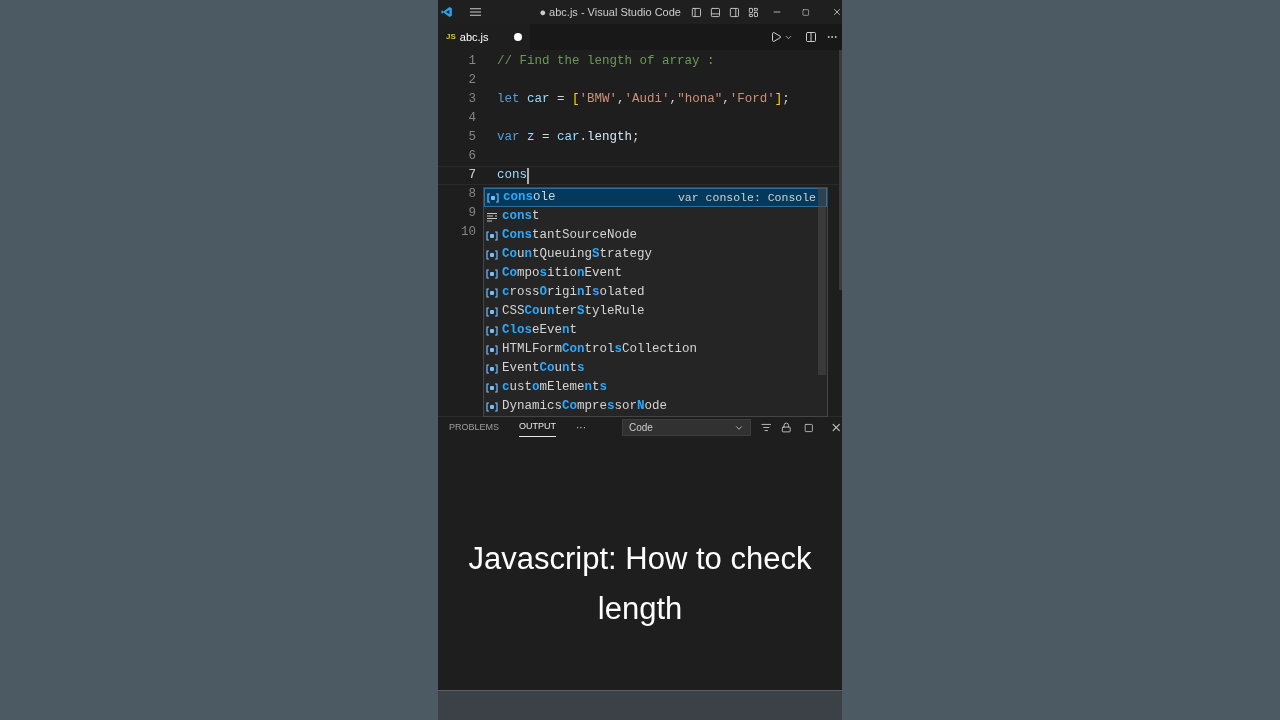 The width and height of the screenshot is (1280, 720). Describe the element at coordinates (484, 37) in the screenshot. I see `editor-tab: JS abc.js` at that location.